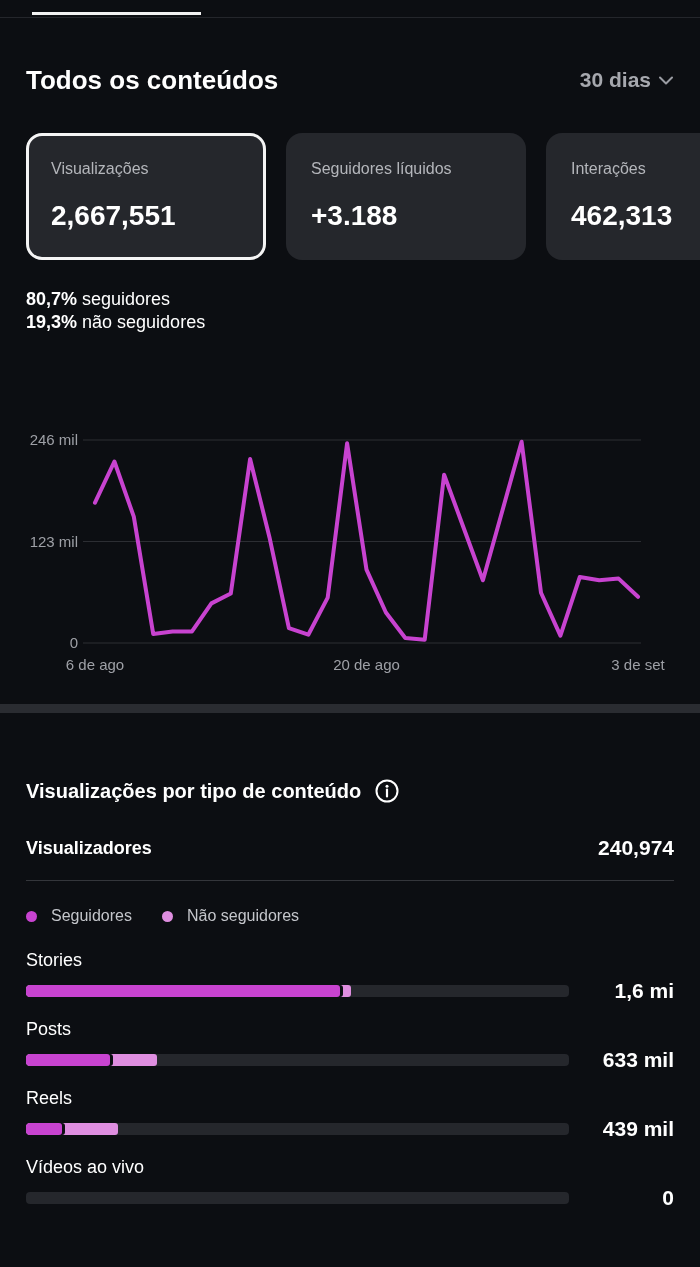 Image resolution: width=700 pixels, height=1267 pixels. Describe the element at coordinates (146, 196) in the screenshot. I see `metric-card: Visualizações 2,667,551` at that location.